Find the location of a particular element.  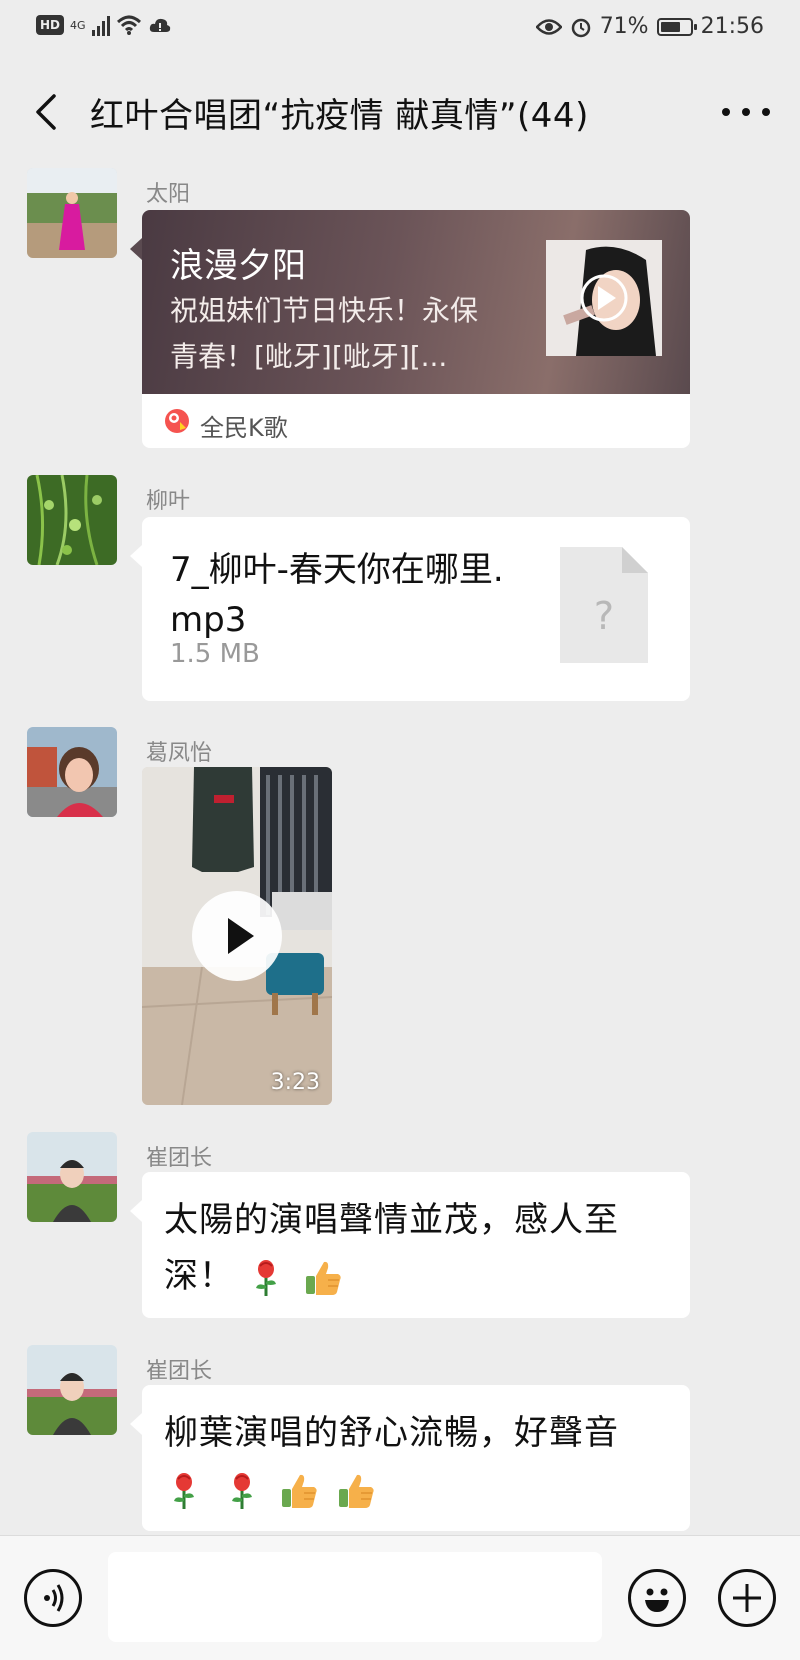

sender-name: 柳叶 is located at coordinates (168, 501).